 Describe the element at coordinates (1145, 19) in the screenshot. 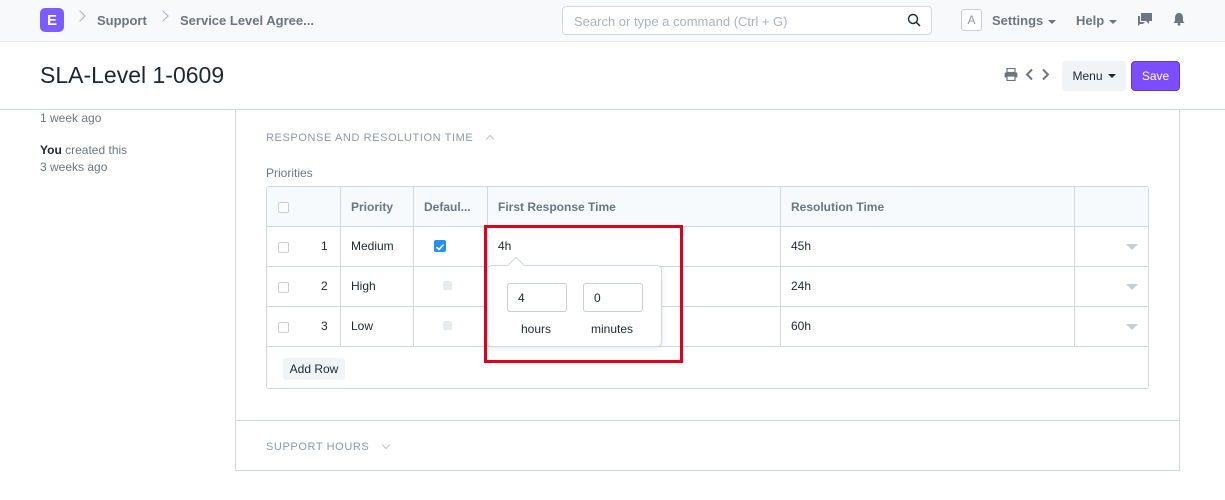

I see `chat-icon` at that location.